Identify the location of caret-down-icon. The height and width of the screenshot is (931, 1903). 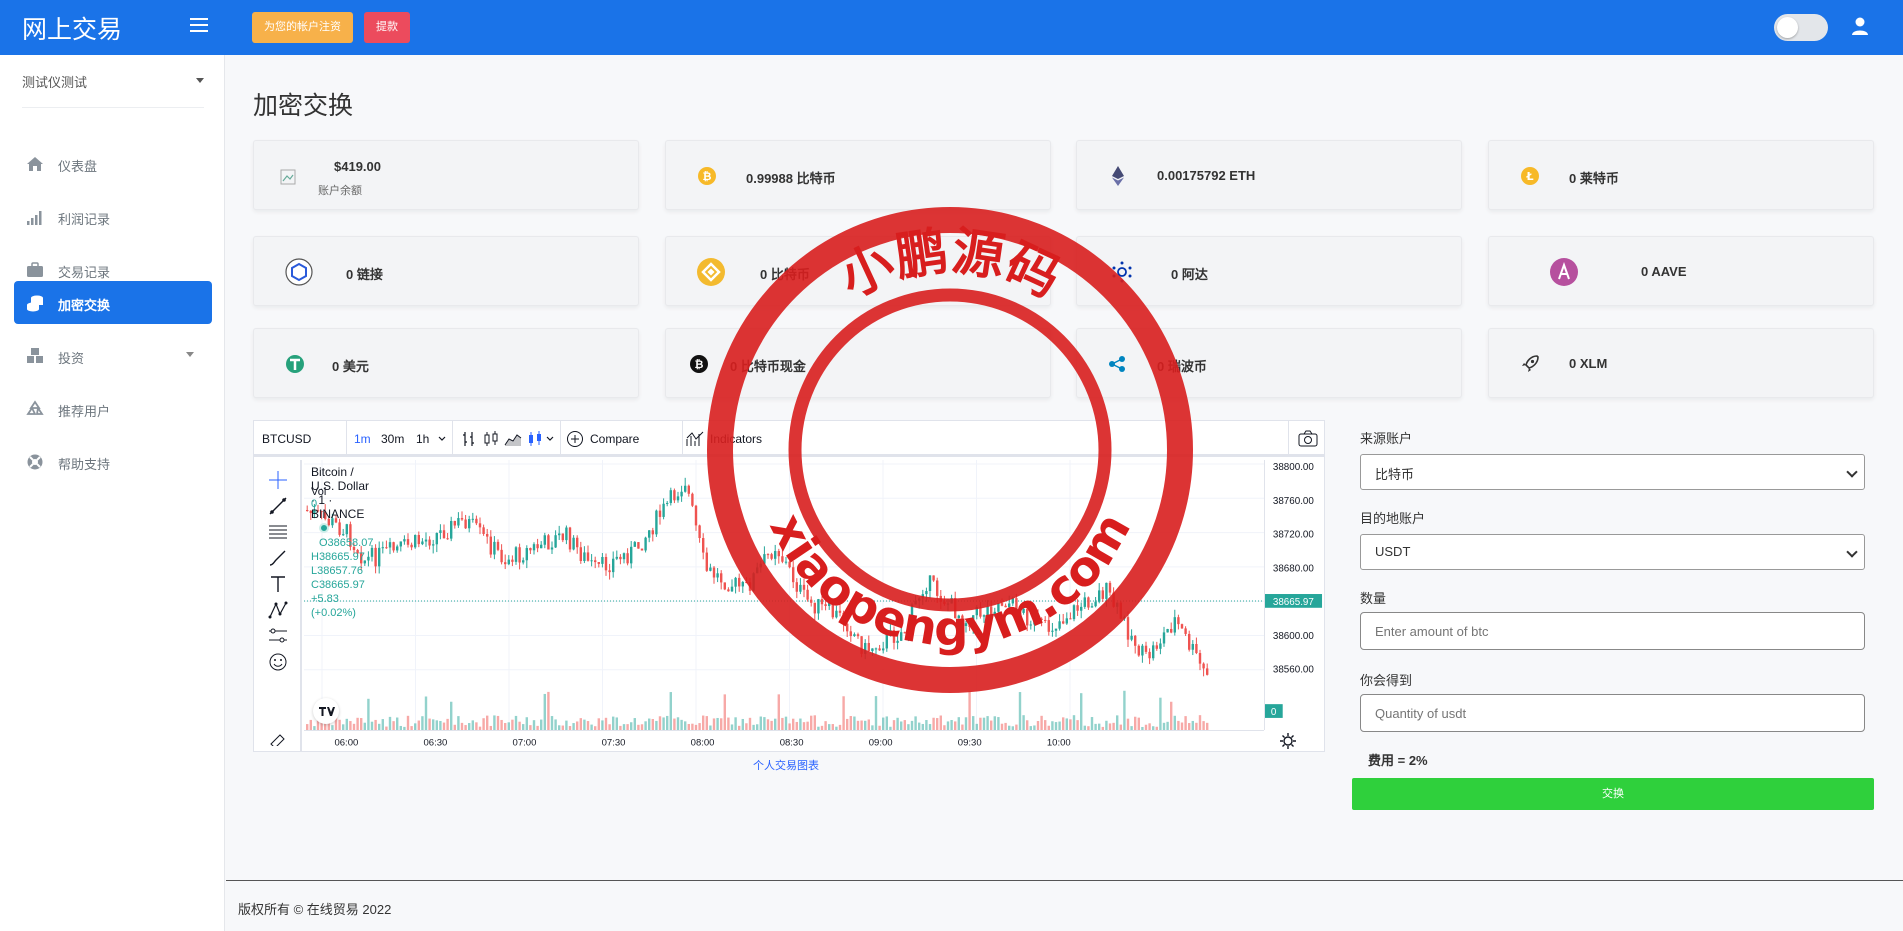
(200, 80).